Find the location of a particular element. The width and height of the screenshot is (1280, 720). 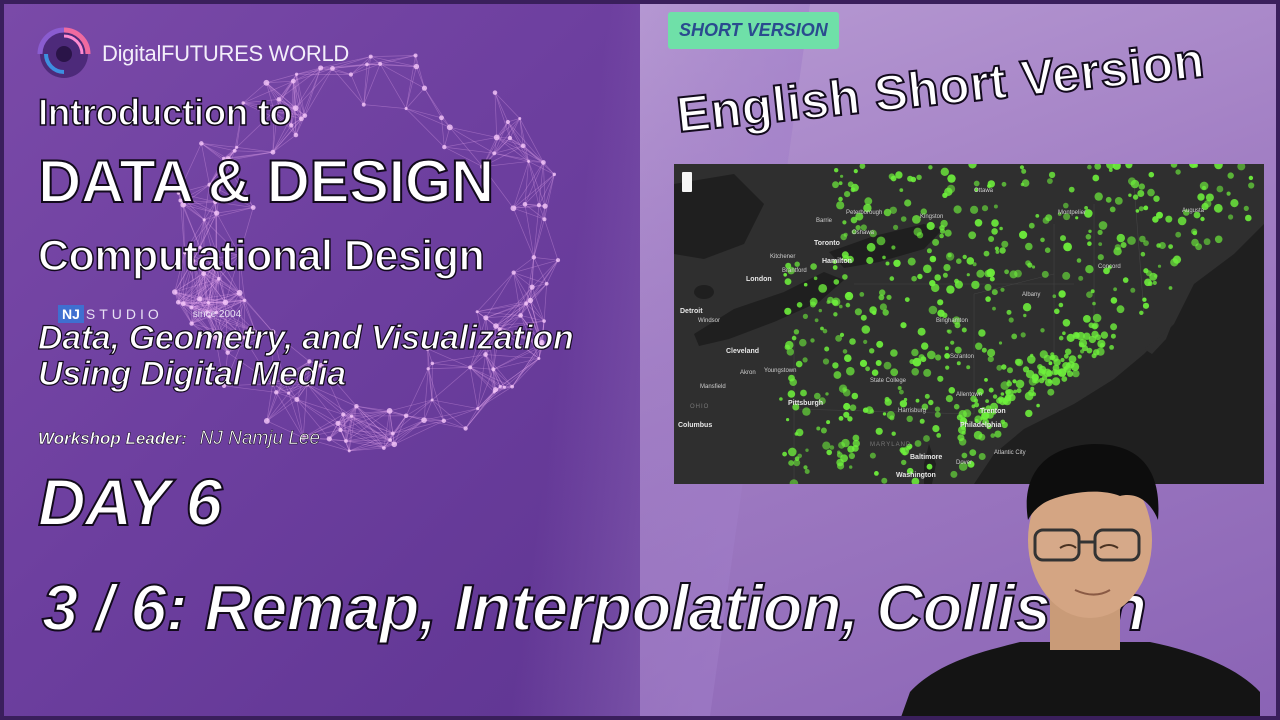

map-control-icon is located at coordinates (687, 182).